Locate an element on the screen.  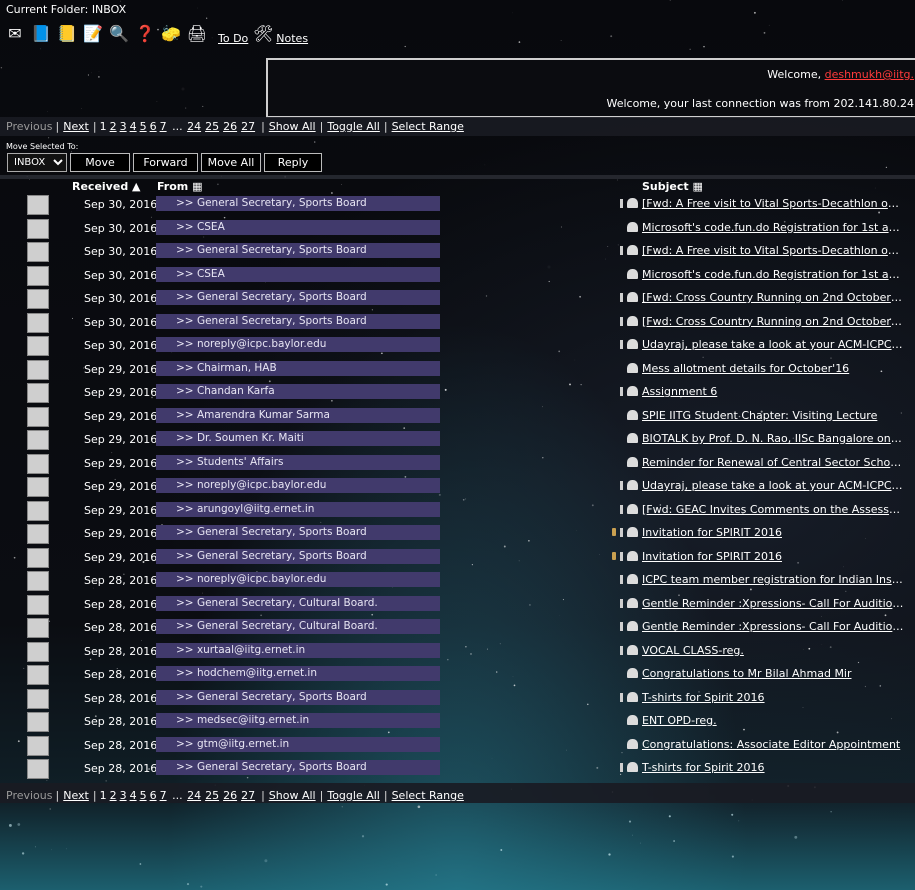
message-subject-link: VOCAL CLASS-reg. is located at coordinates (773, 650).